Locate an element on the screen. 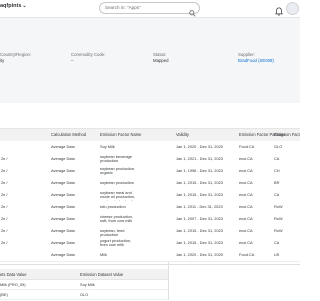 The image size is (320, 301). status-value: Mapped is located at coordinates (161, 60).